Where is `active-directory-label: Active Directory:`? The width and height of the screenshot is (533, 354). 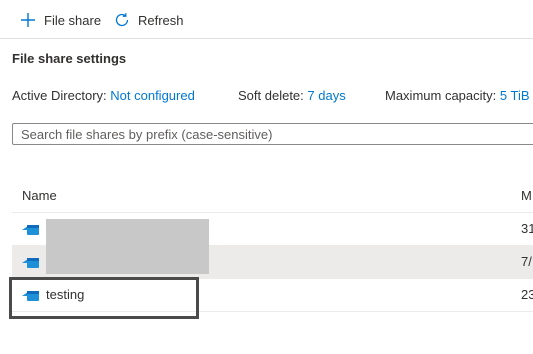 active-directory-label: Active Directory: is located at coordinates (59, 95).